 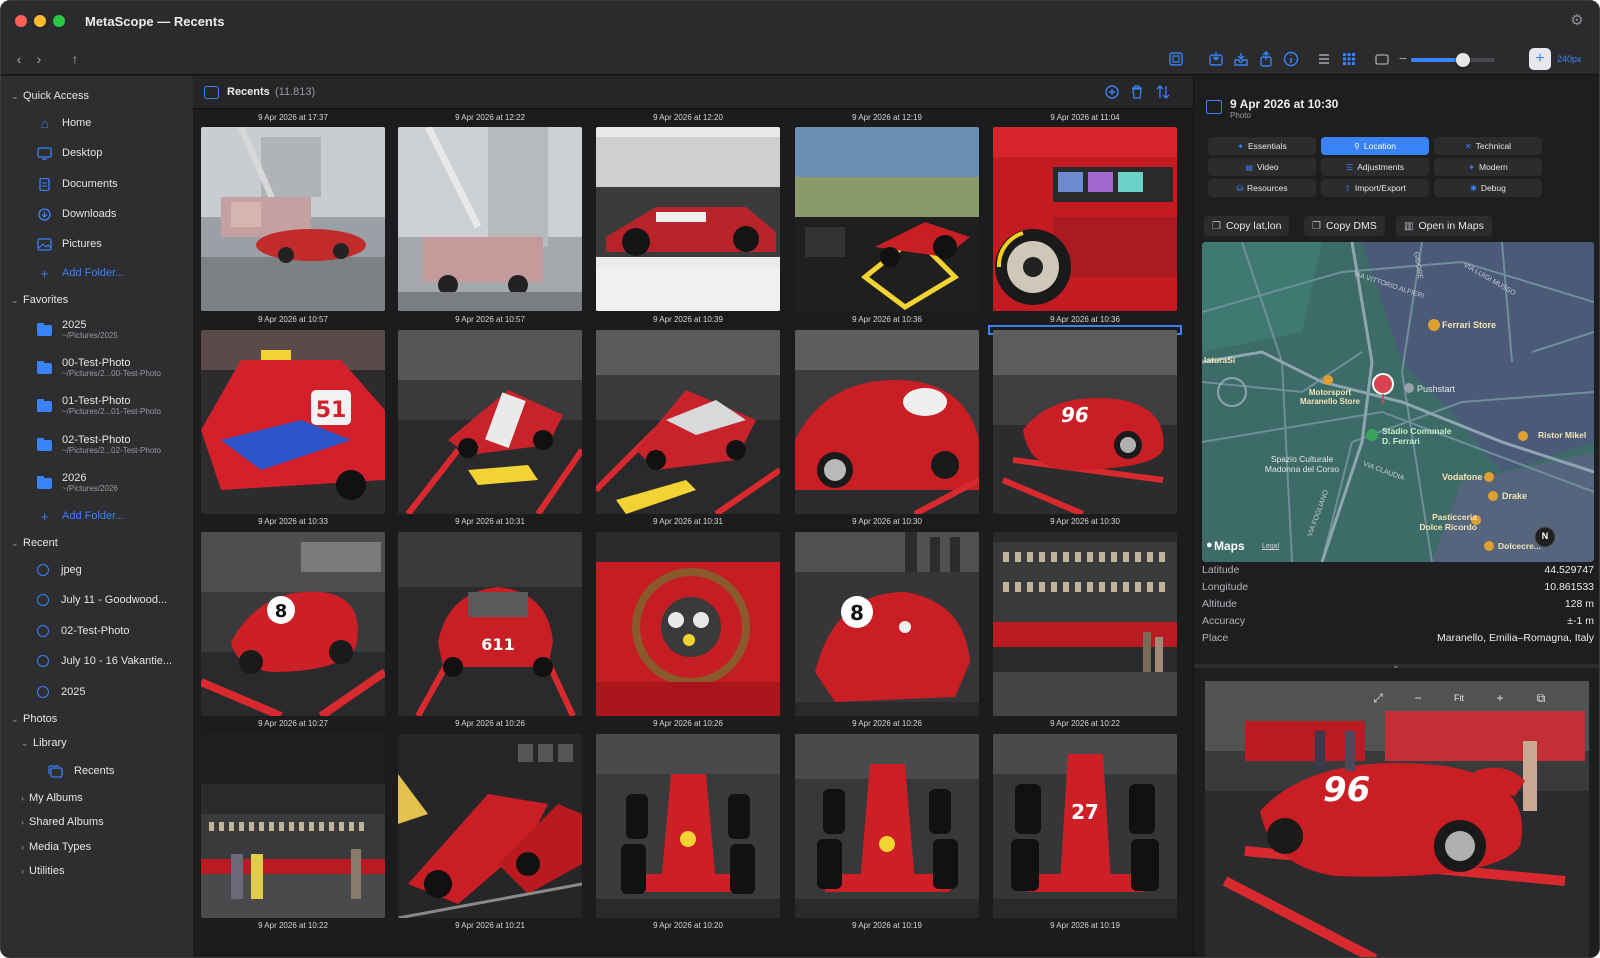 I want to click on grid-header: Recents (11.813), so click(x=693, y=92).